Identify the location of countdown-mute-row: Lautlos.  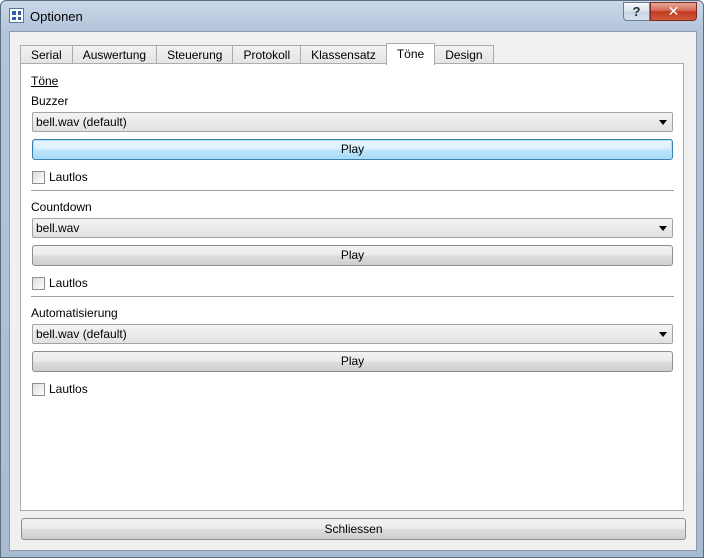
(60, 283).